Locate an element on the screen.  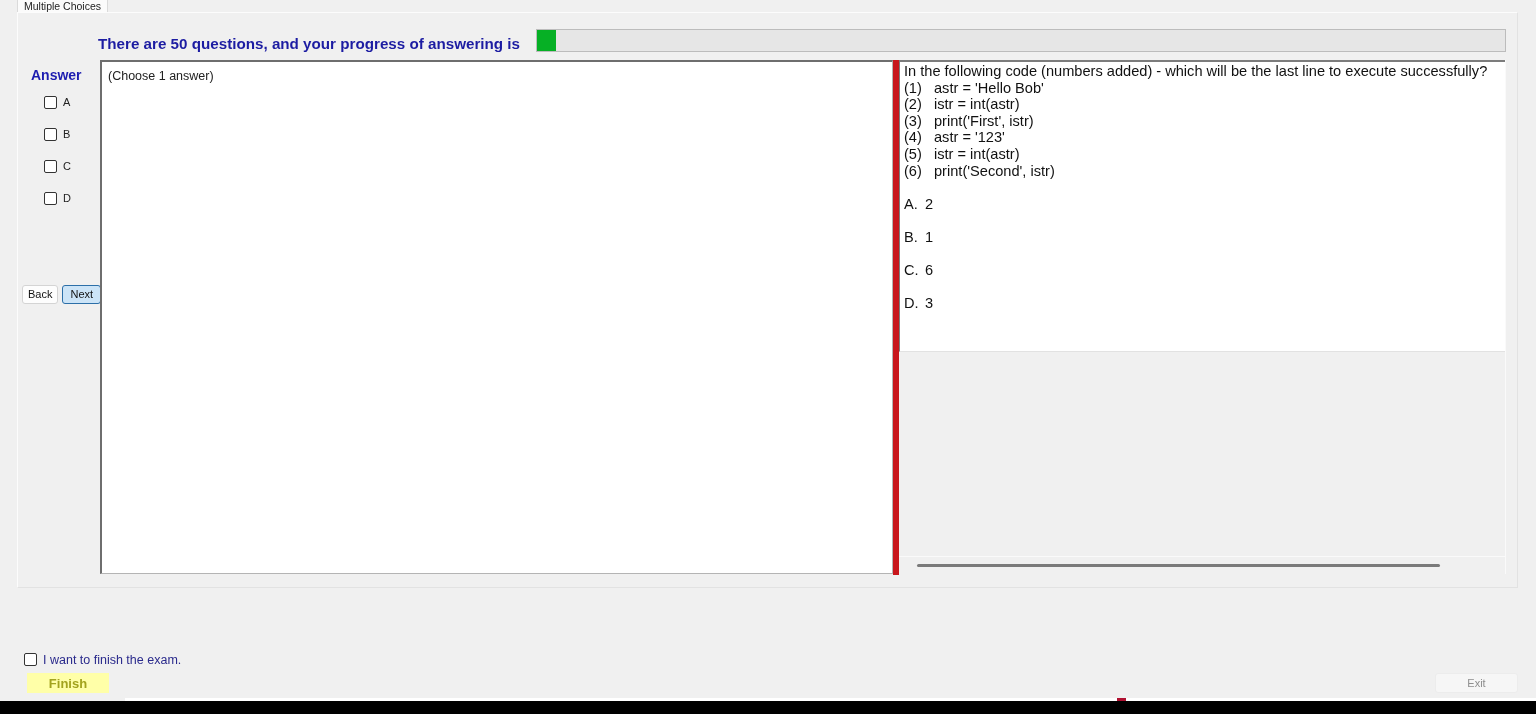
code-line: print('First', istr) is located at coordinates (984, 121).